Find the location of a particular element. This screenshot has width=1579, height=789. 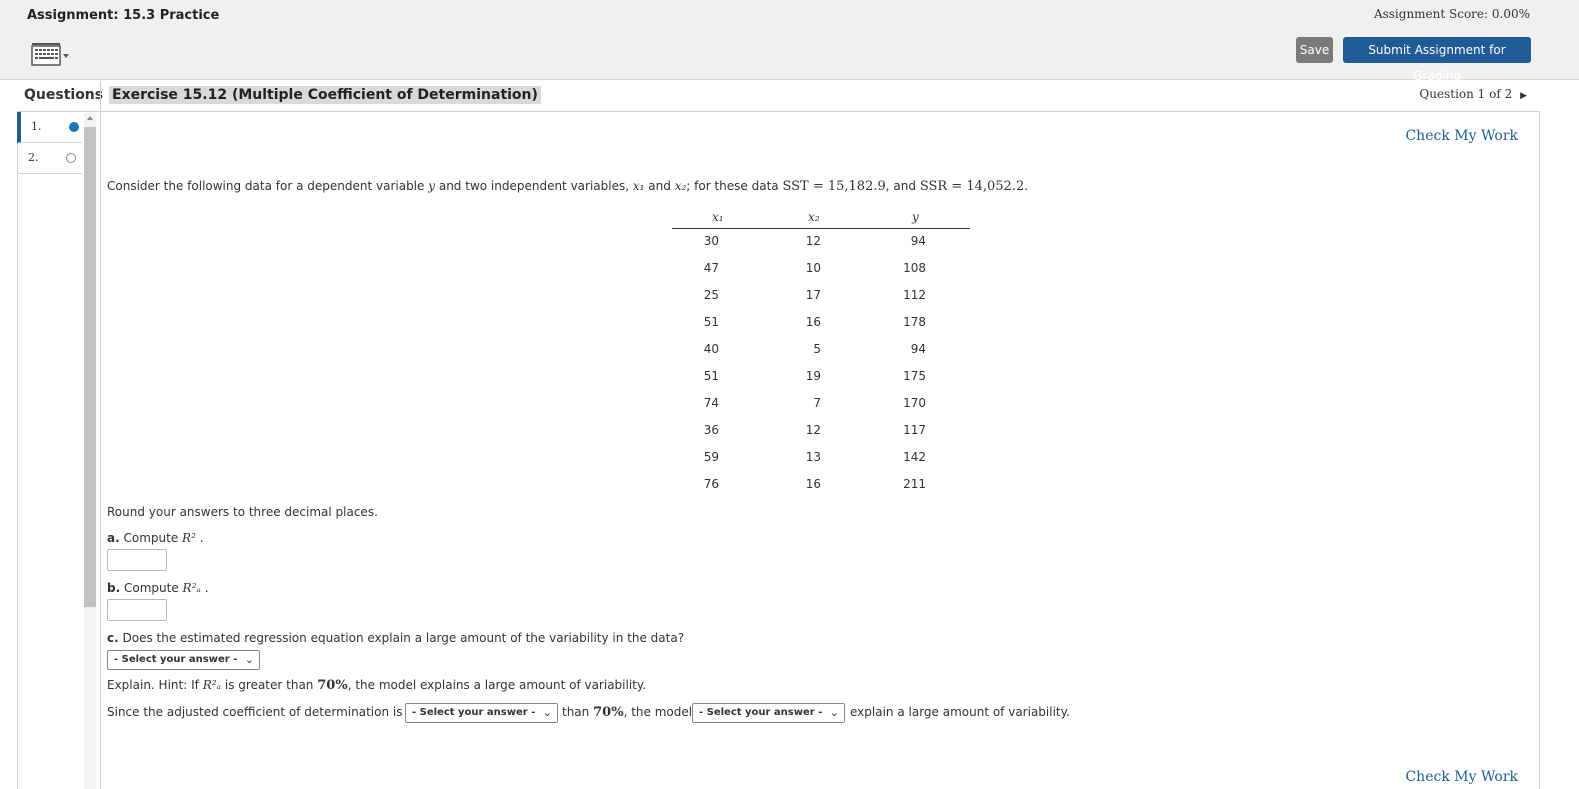

table-row: 74 7 170 is located at coordinates (821, 403).